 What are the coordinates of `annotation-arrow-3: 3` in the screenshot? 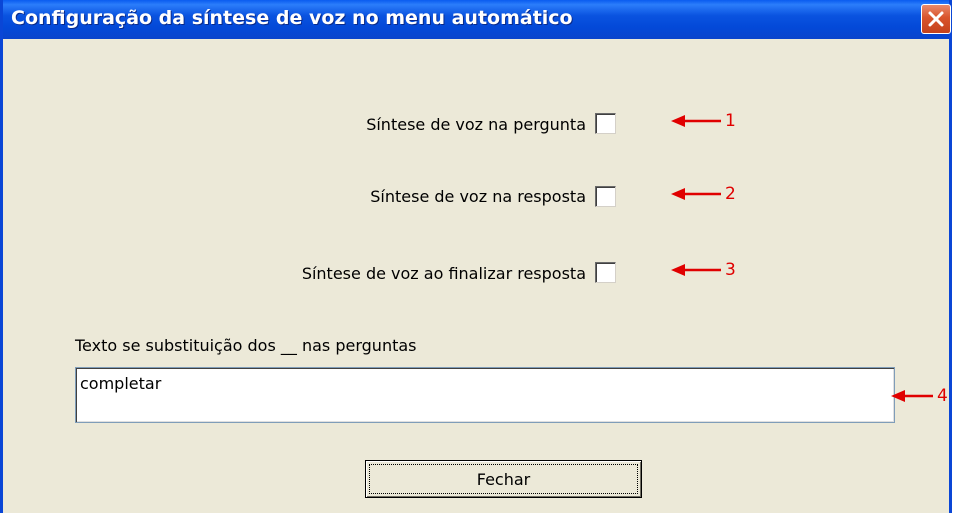 It's located at (703, 270).